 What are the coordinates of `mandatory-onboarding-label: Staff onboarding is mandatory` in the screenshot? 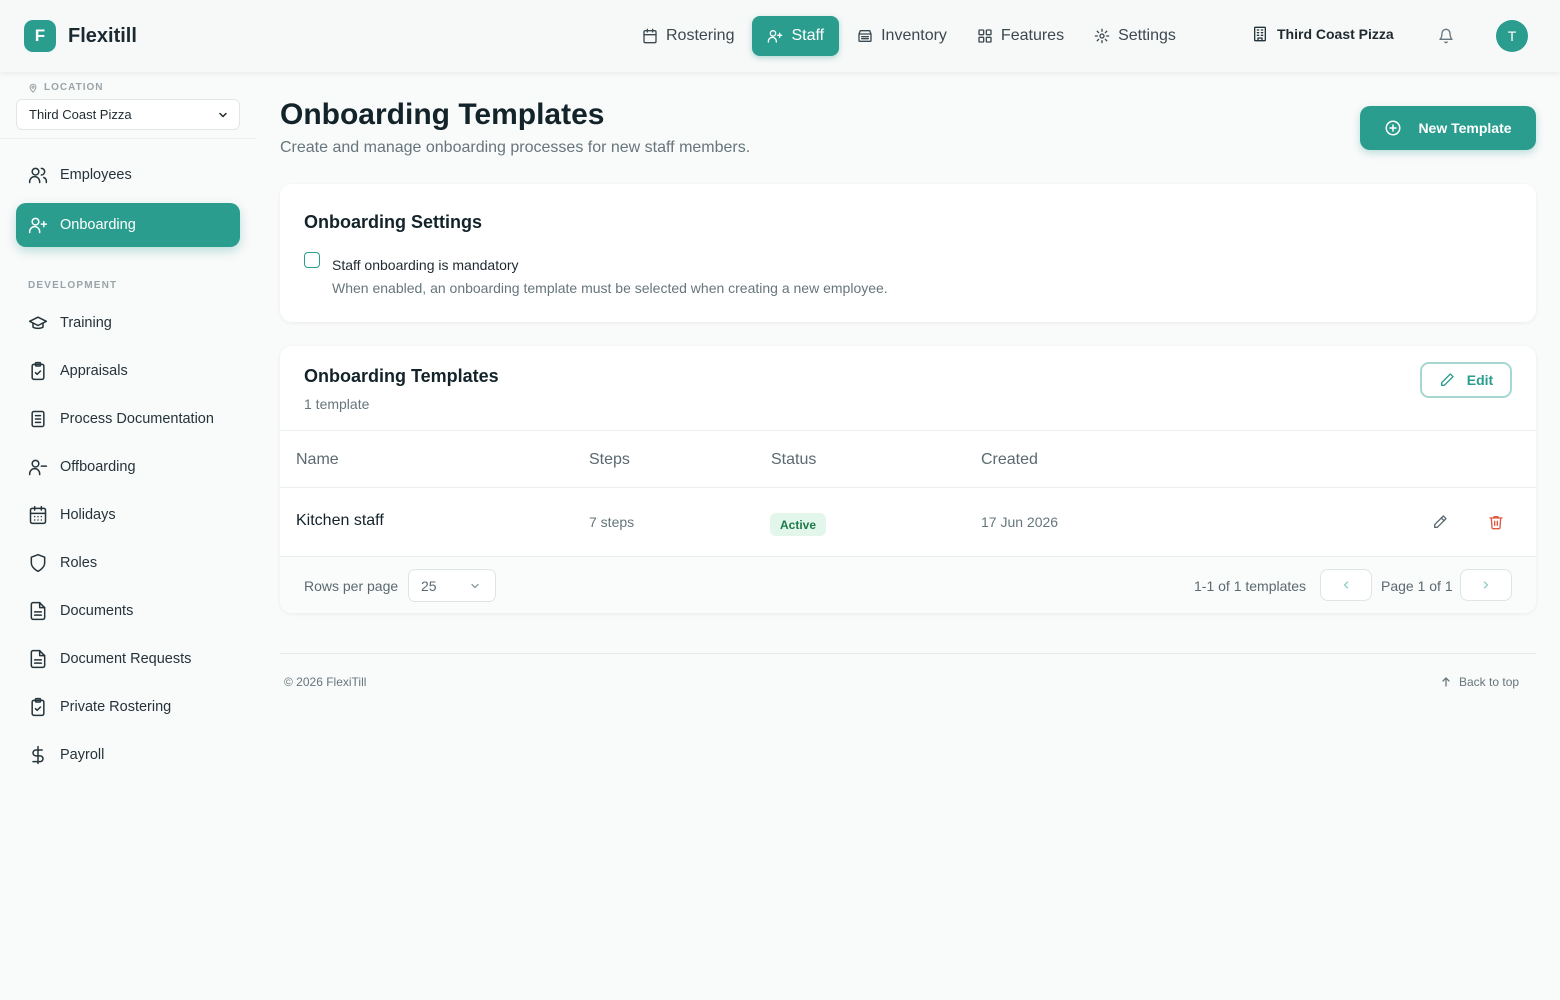 It's located at (425, 265).